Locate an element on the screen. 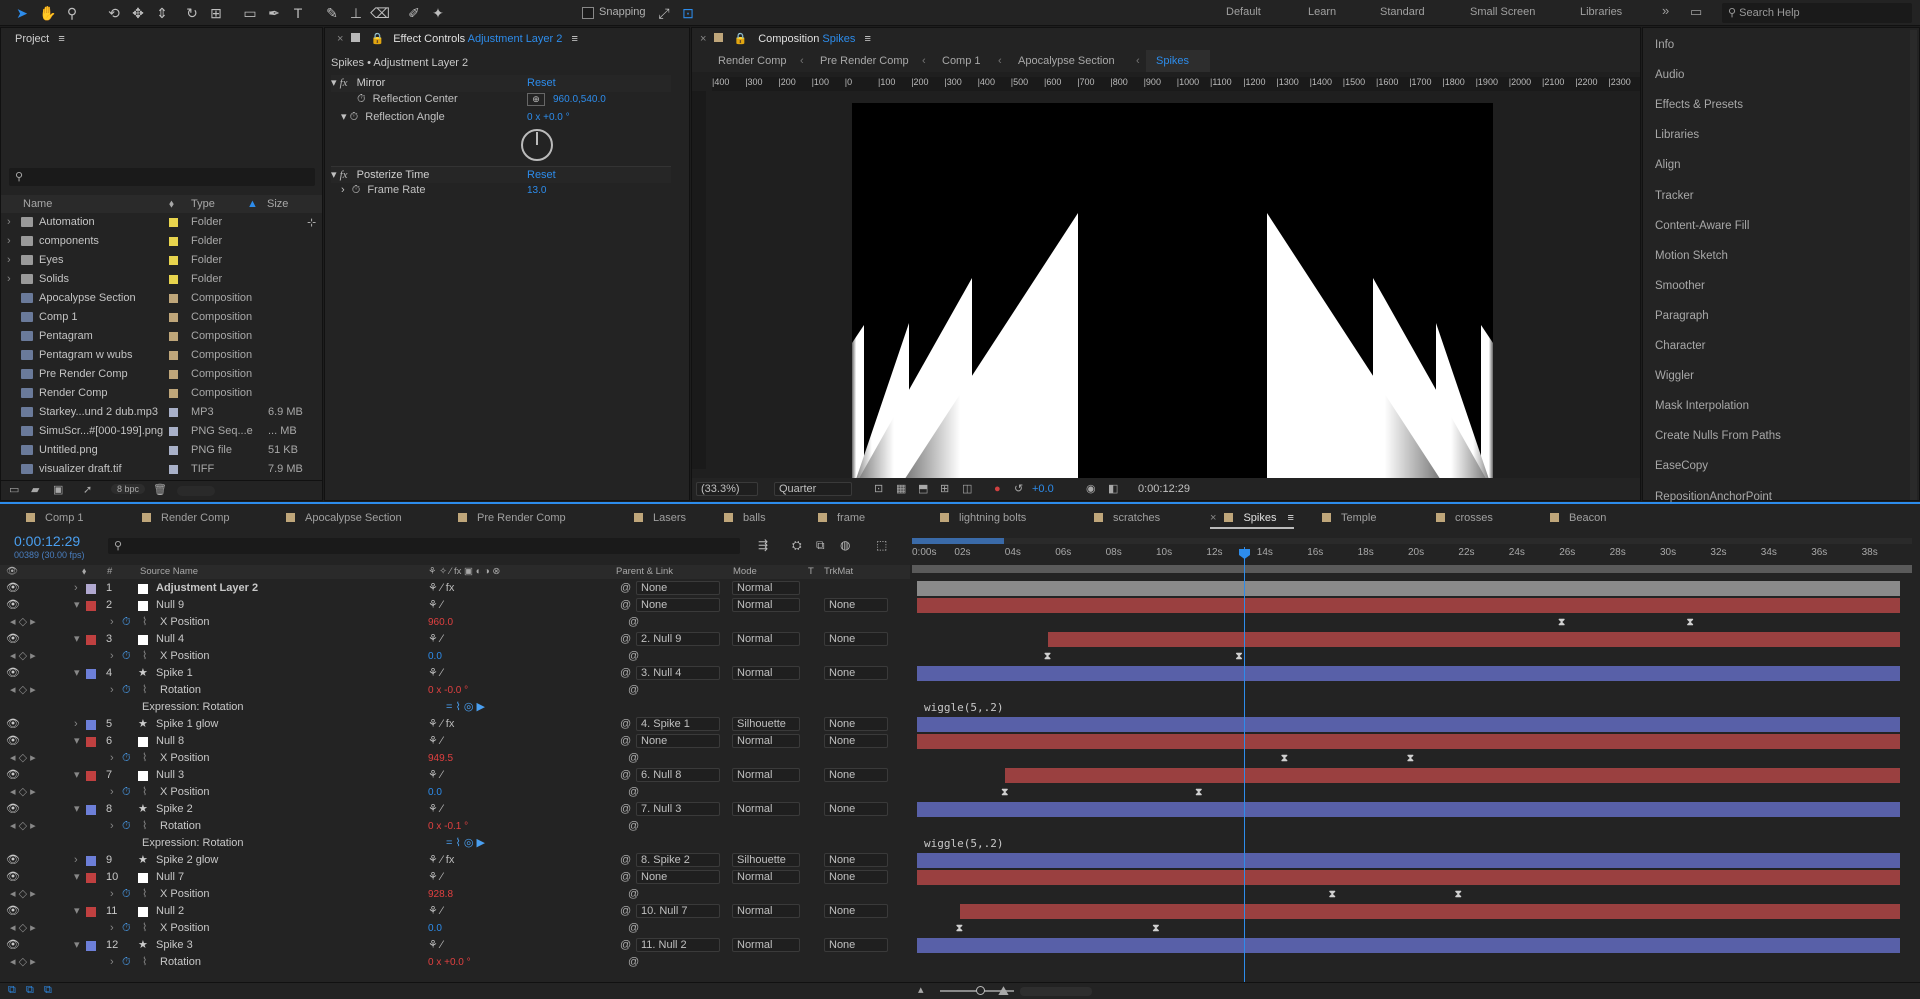 This screenshot has height=999, width=1920. workspace-default: Default is located at coordinates (1243, 12).